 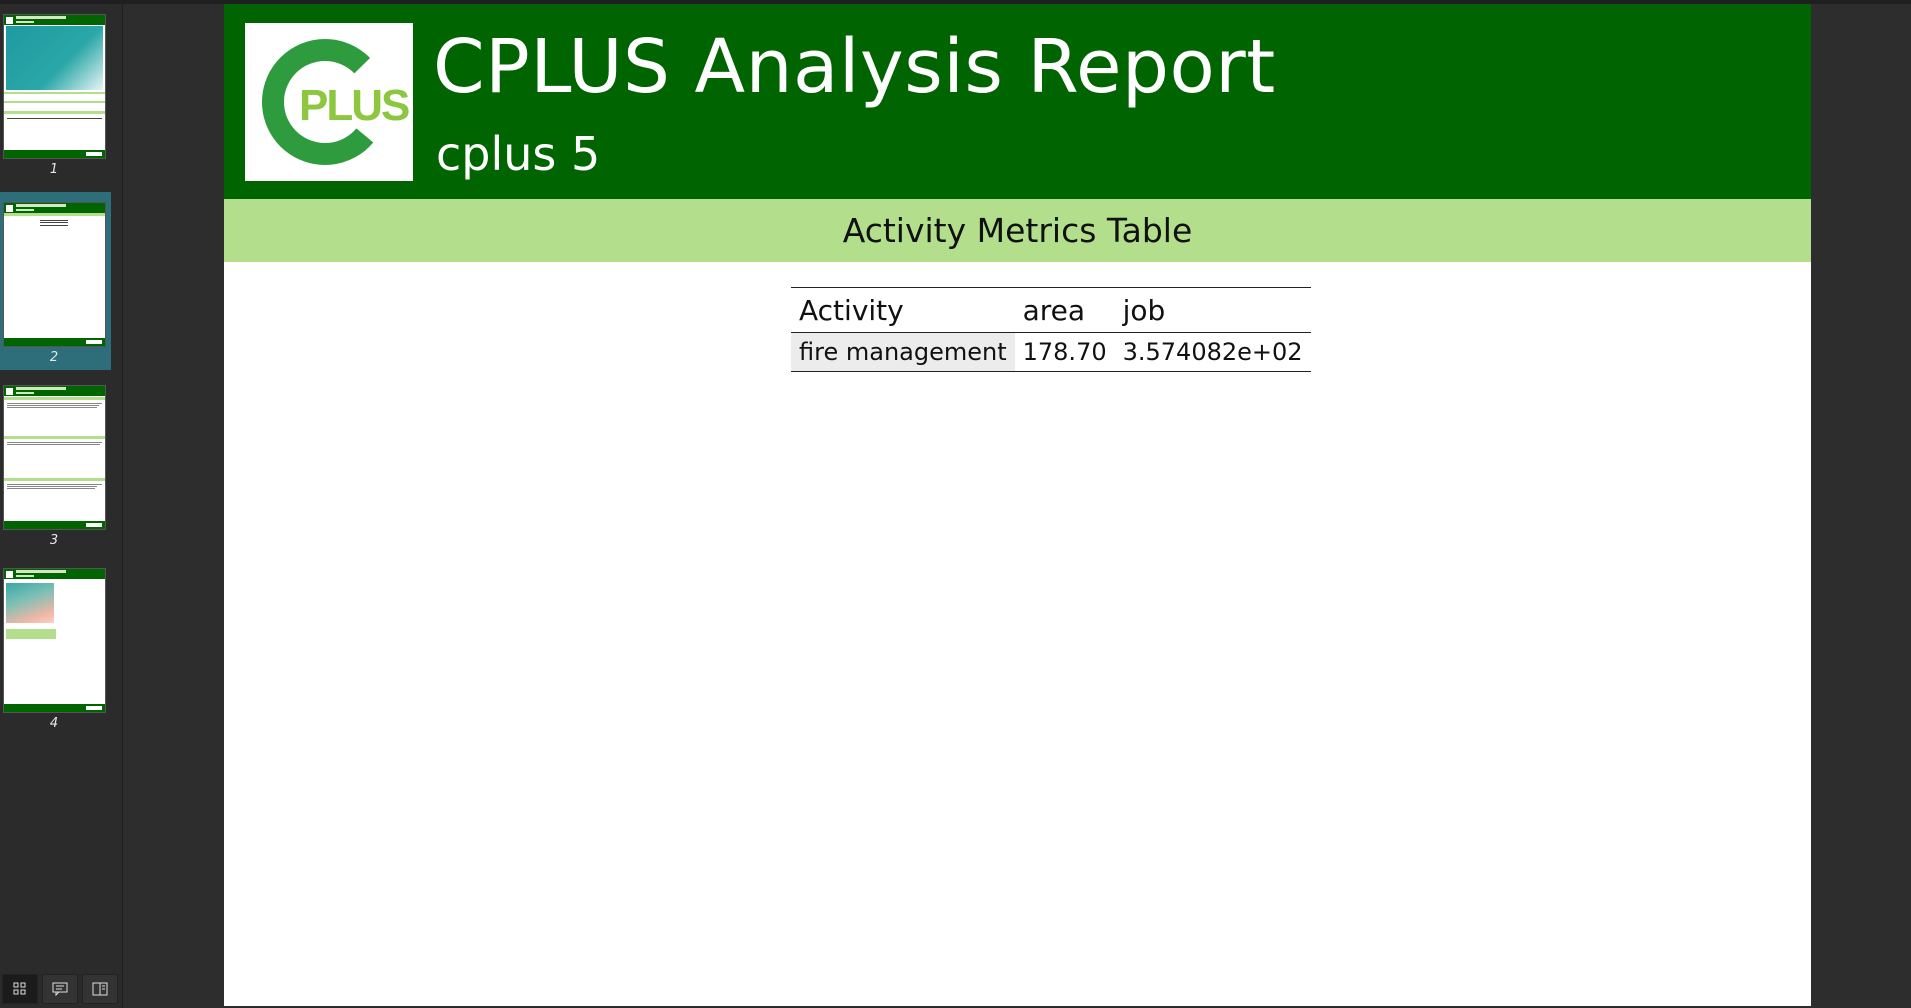 I want to click on thumbnail-sidebar: 1 2 3 4, so click(x=61, y=506).